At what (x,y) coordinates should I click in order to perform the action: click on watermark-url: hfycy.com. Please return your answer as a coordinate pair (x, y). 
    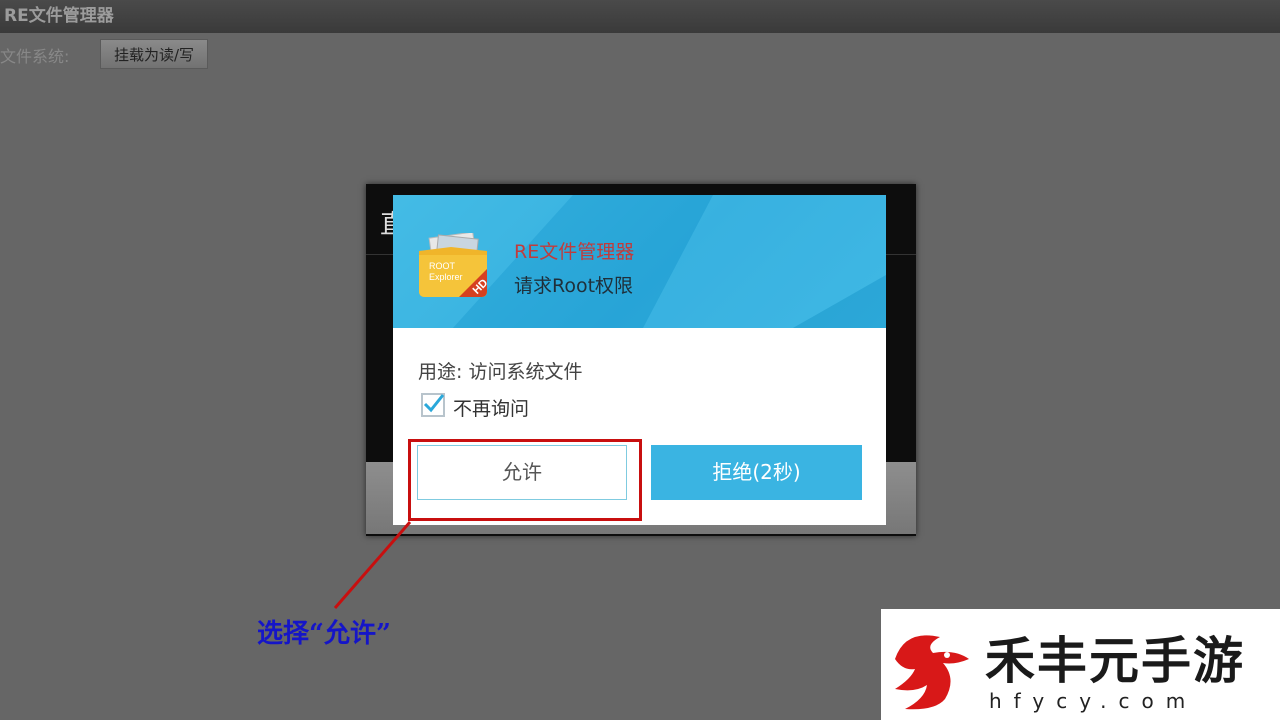
    Looking at the image, I should click on (1093, 701).